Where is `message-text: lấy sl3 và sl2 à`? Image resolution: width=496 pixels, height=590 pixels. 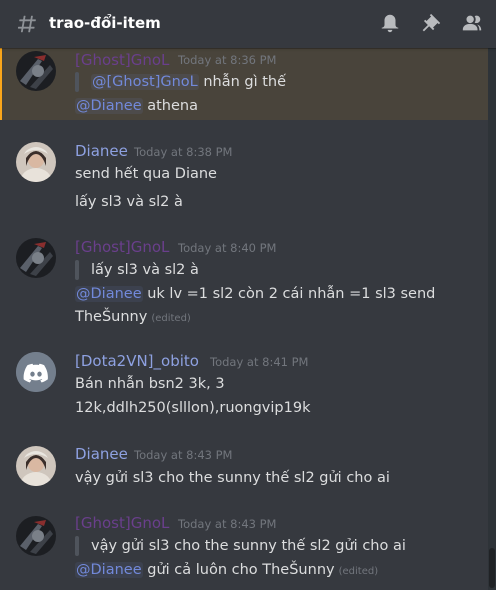
message-text: lấy sl3 và sl2 à is located at coordinates (129, 202).